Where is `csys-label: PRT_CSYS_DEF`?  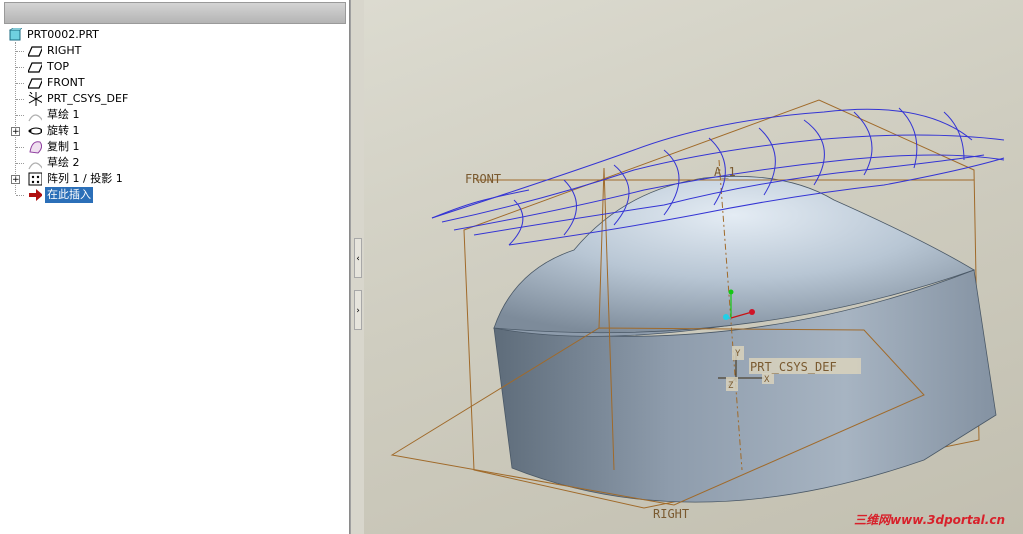
csys-label: PRT_CSYS_DEF is located at coordinates (793, 367).